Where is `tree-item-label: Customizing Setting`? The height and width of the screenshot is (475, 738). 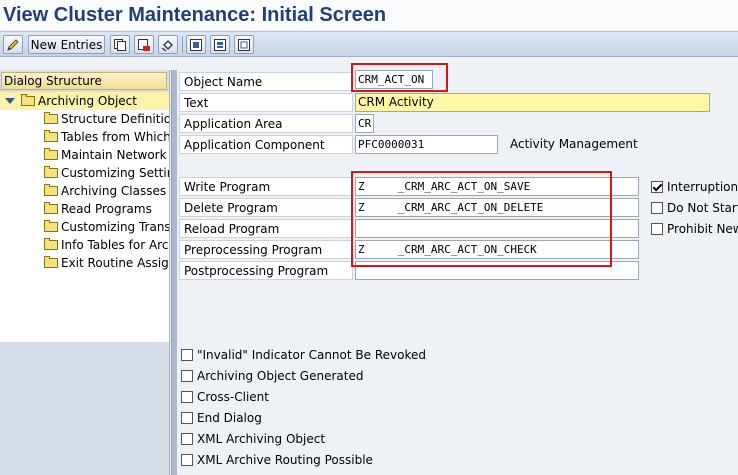
tree-item-label: Customizing Setting is located at coordinates (115, 173).